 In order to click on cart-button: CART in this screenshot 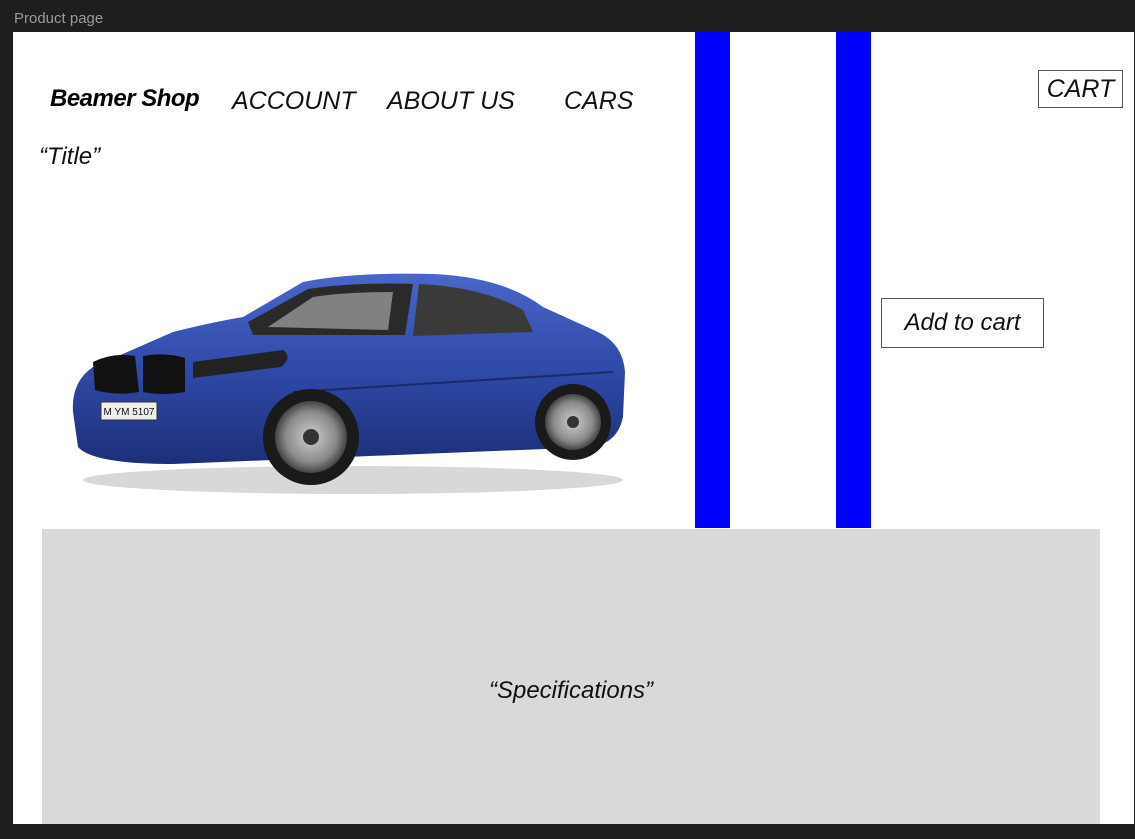, I will do `click(1080, 89)`.